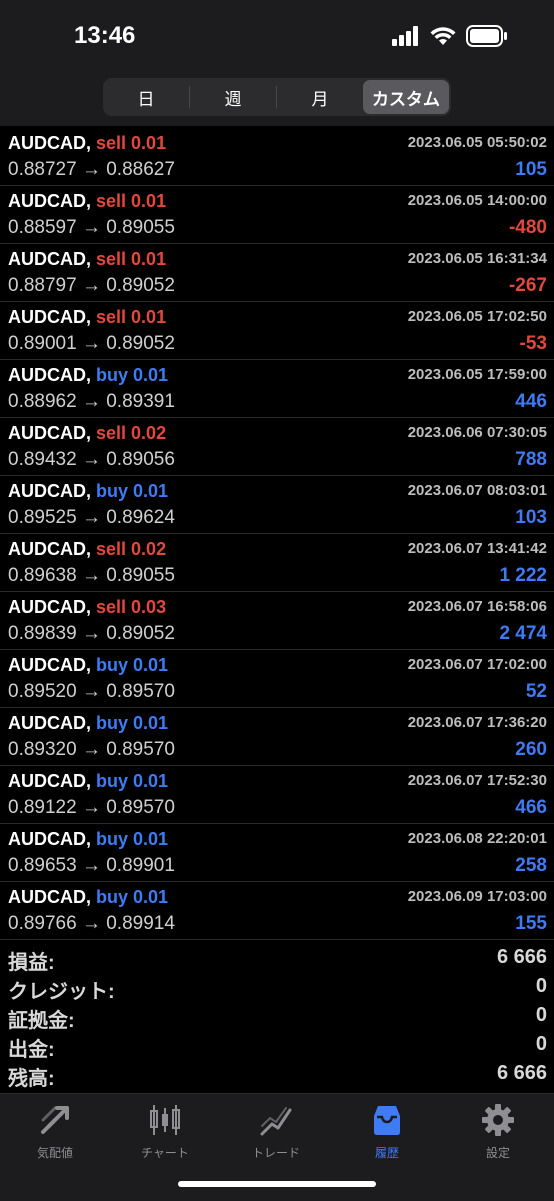 This screenshot has width=554, height=1201. Describe the element at coordinates (477, 490) in the screenshot. I see `trade-datetime: 2023.06.07 08:03:01` at that location.